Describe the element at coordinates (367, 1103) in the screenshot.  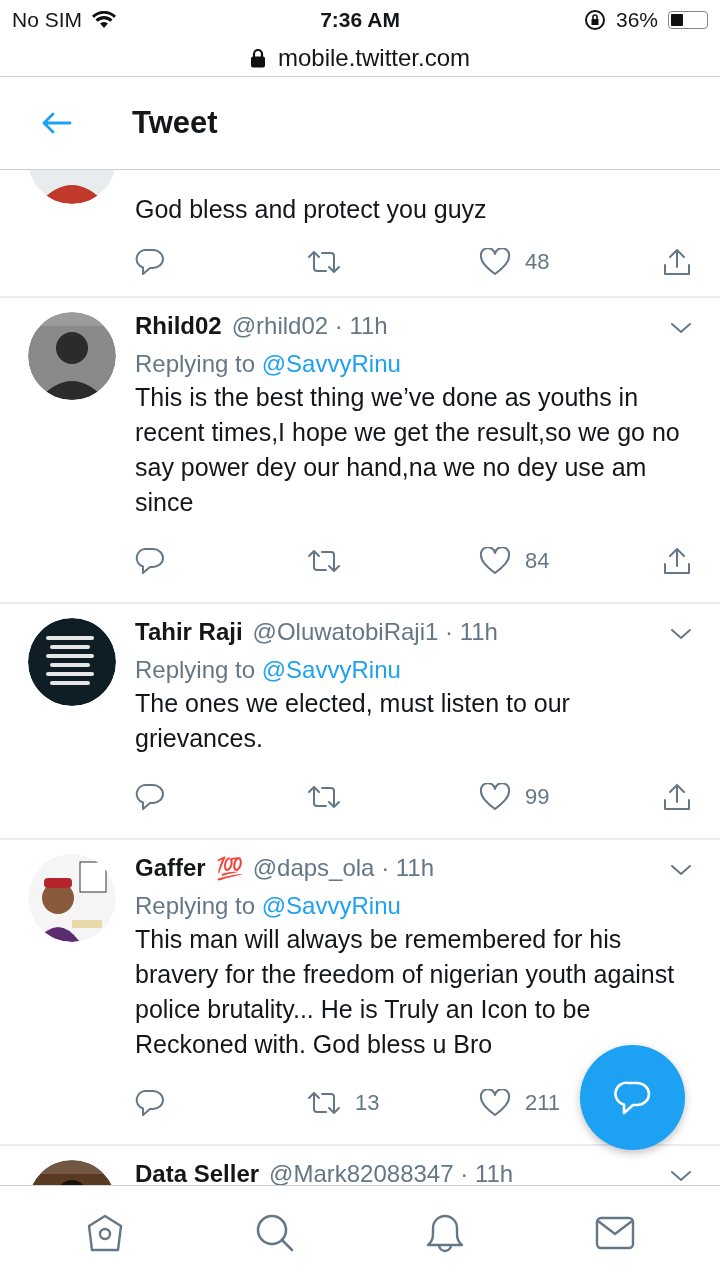
I see `retweet-count: 13` at that location.